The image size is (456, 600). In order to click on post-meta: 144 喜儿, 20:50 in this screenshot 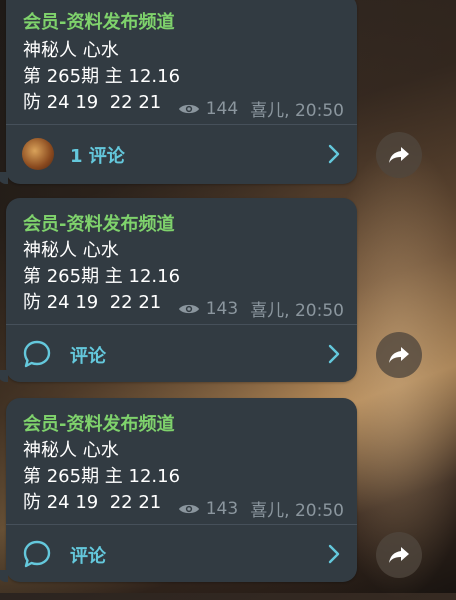, I will do `click(261, 108)`.